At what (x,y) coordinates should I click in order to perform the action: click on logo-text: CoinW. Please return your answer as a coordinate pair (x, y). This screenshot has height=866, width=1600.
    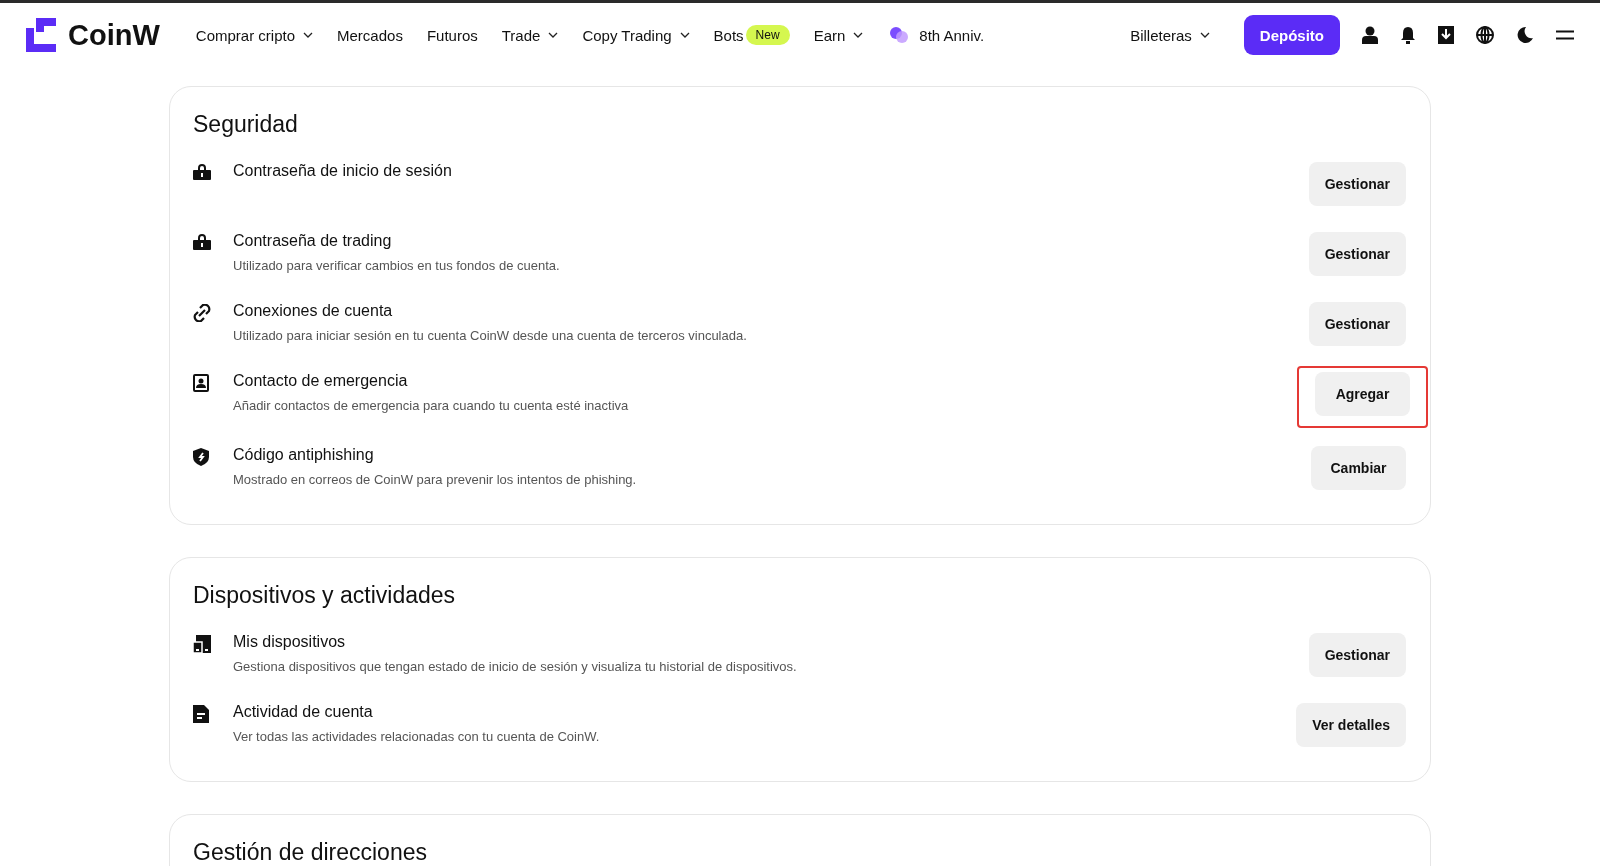
    Looking at the image, I should click on (114, 35).